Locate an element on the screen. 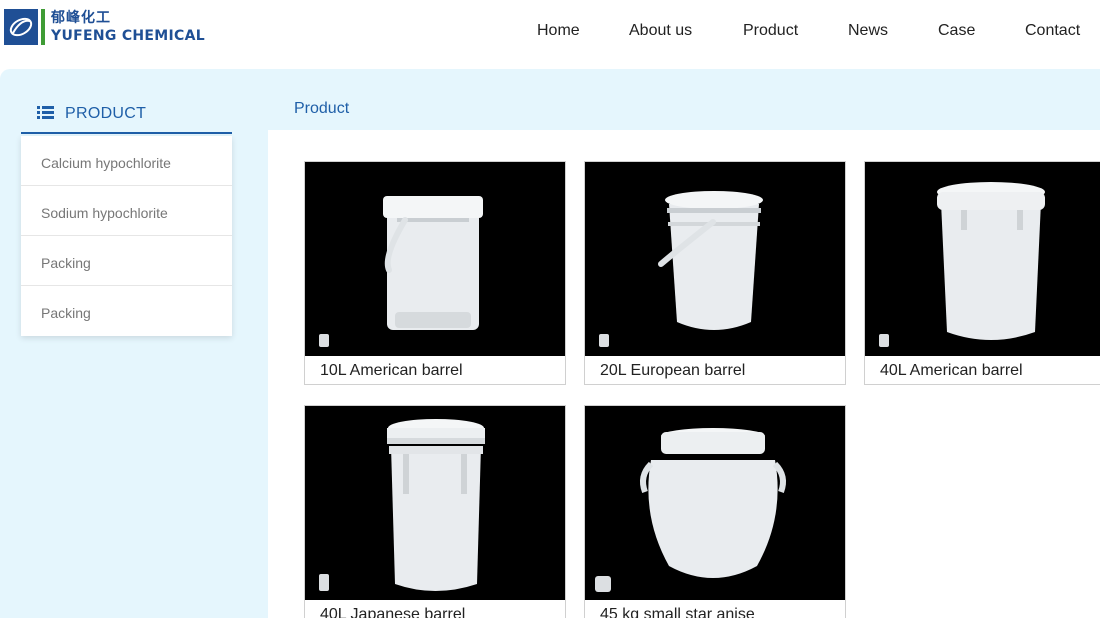 The height and width of the screenshot is (618, 1100). nav-contact: Contact is located at coordinates (1052, 31).